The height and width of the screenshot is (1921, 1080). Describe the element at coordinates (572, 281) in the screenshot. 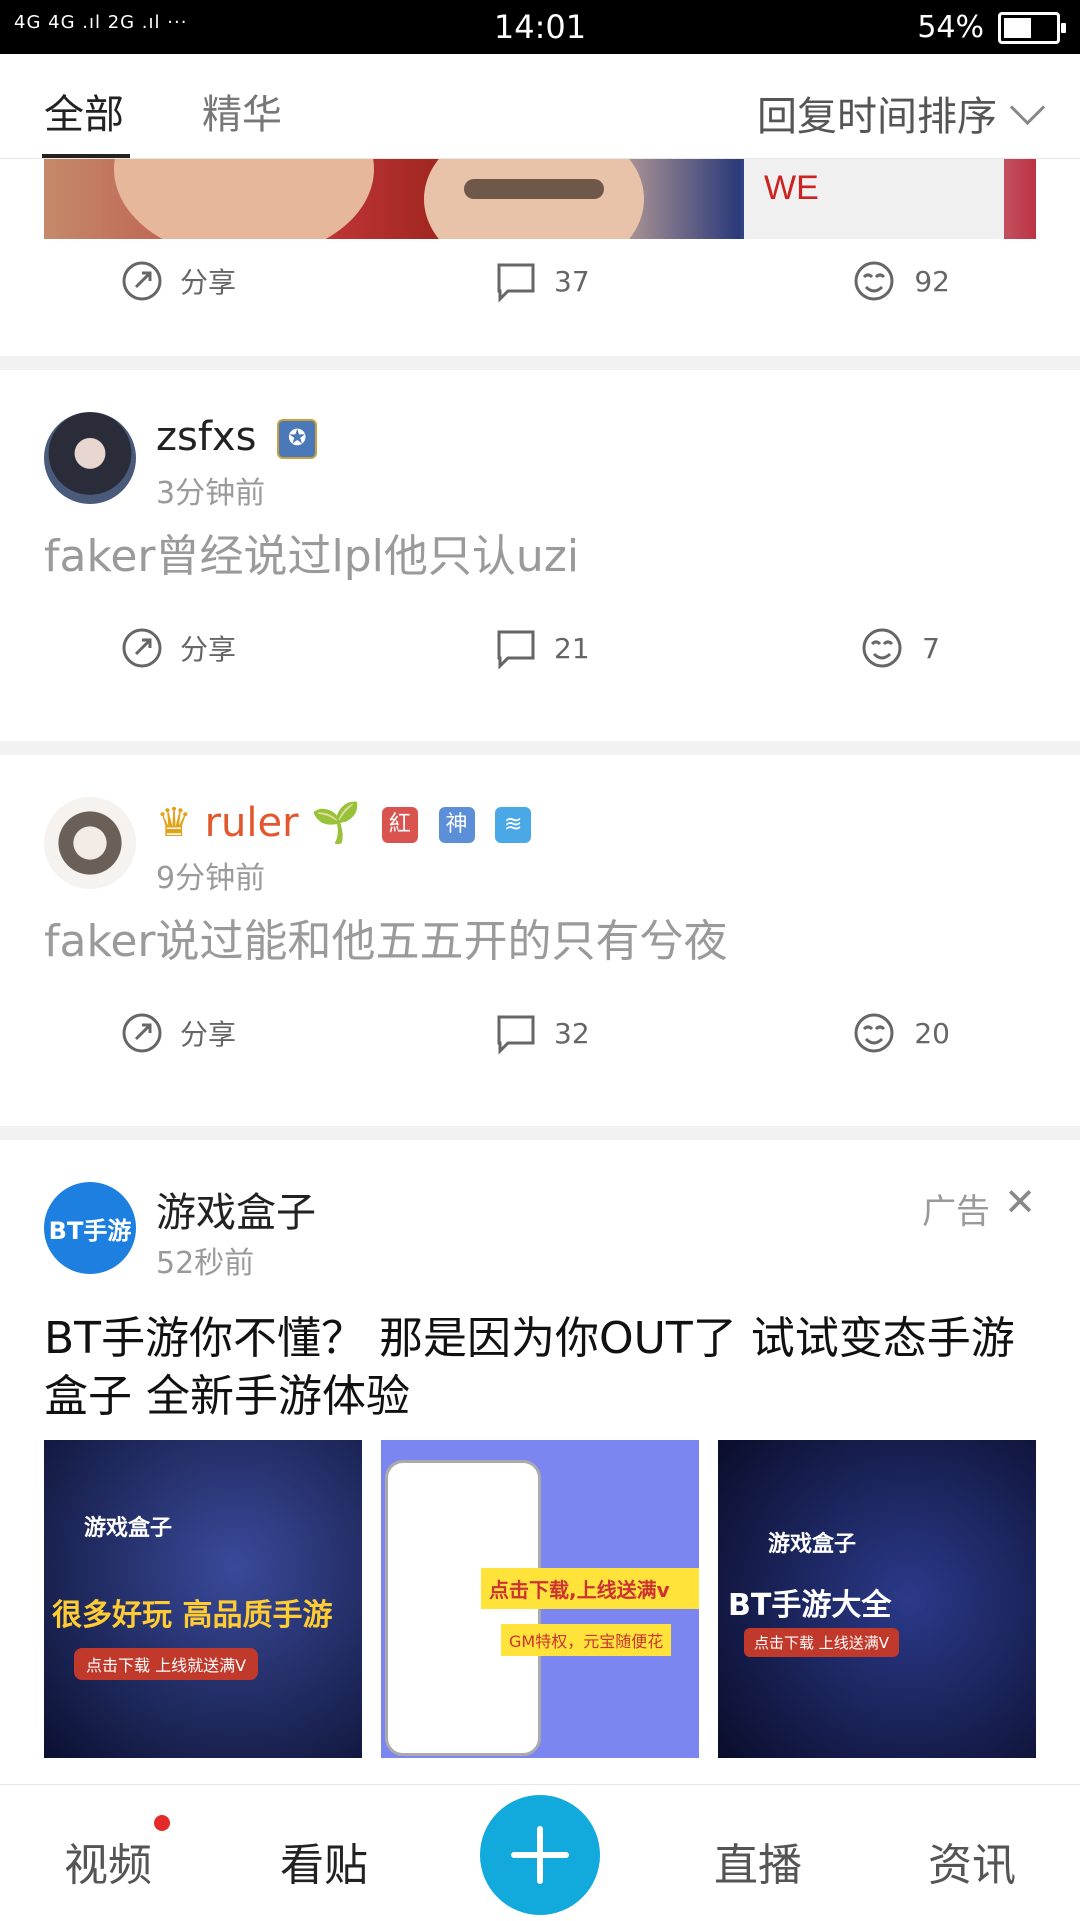

I see `comment-count: 37` at that location.